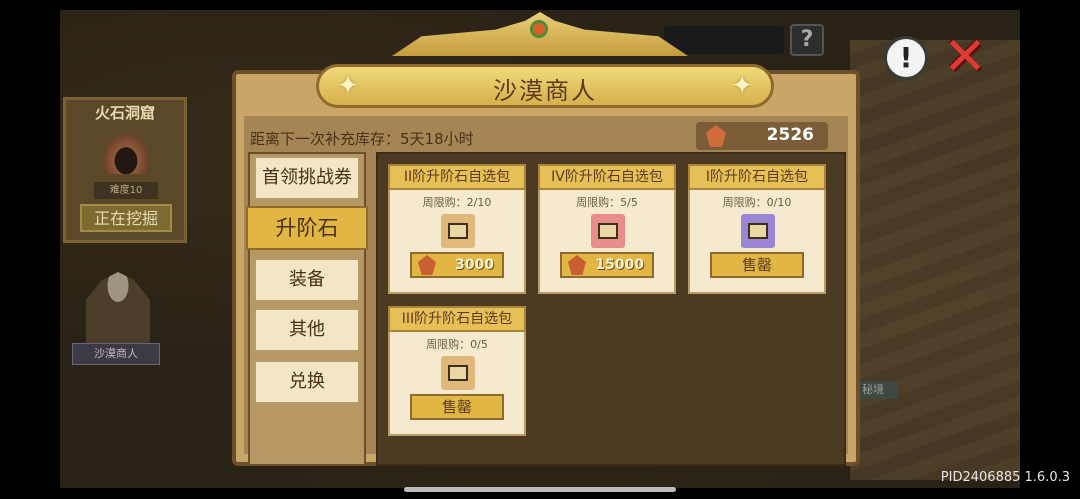  I want to click on home-indicator, so click(540, 489).